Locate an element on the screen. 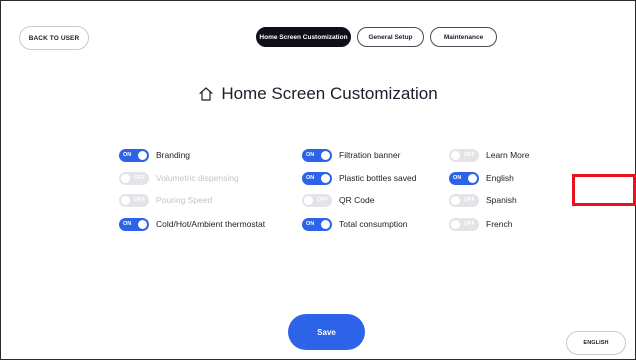 The width and height of the screenshot is (636, 360). learn-more-toggle: OFF is located at coordinates (464, 155).